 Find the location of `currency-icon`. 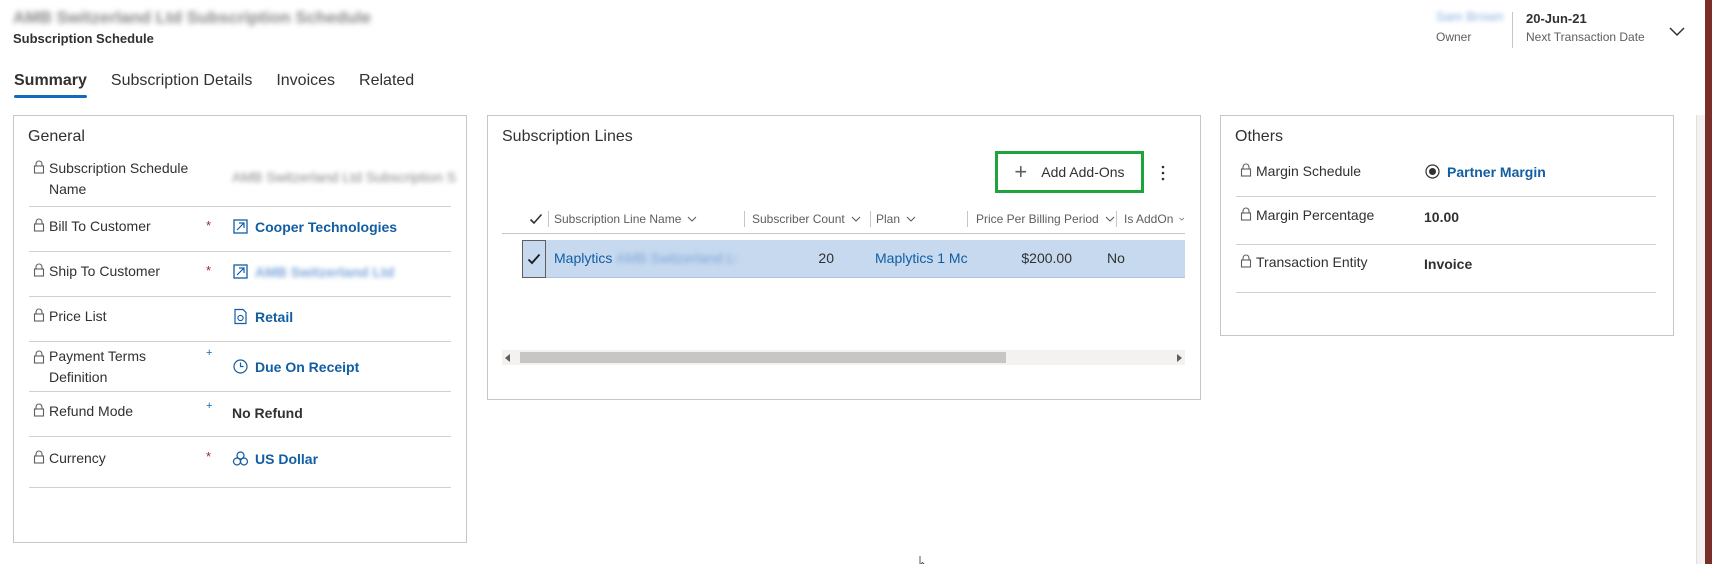

currency-icon is located at coordinates (240, 458).